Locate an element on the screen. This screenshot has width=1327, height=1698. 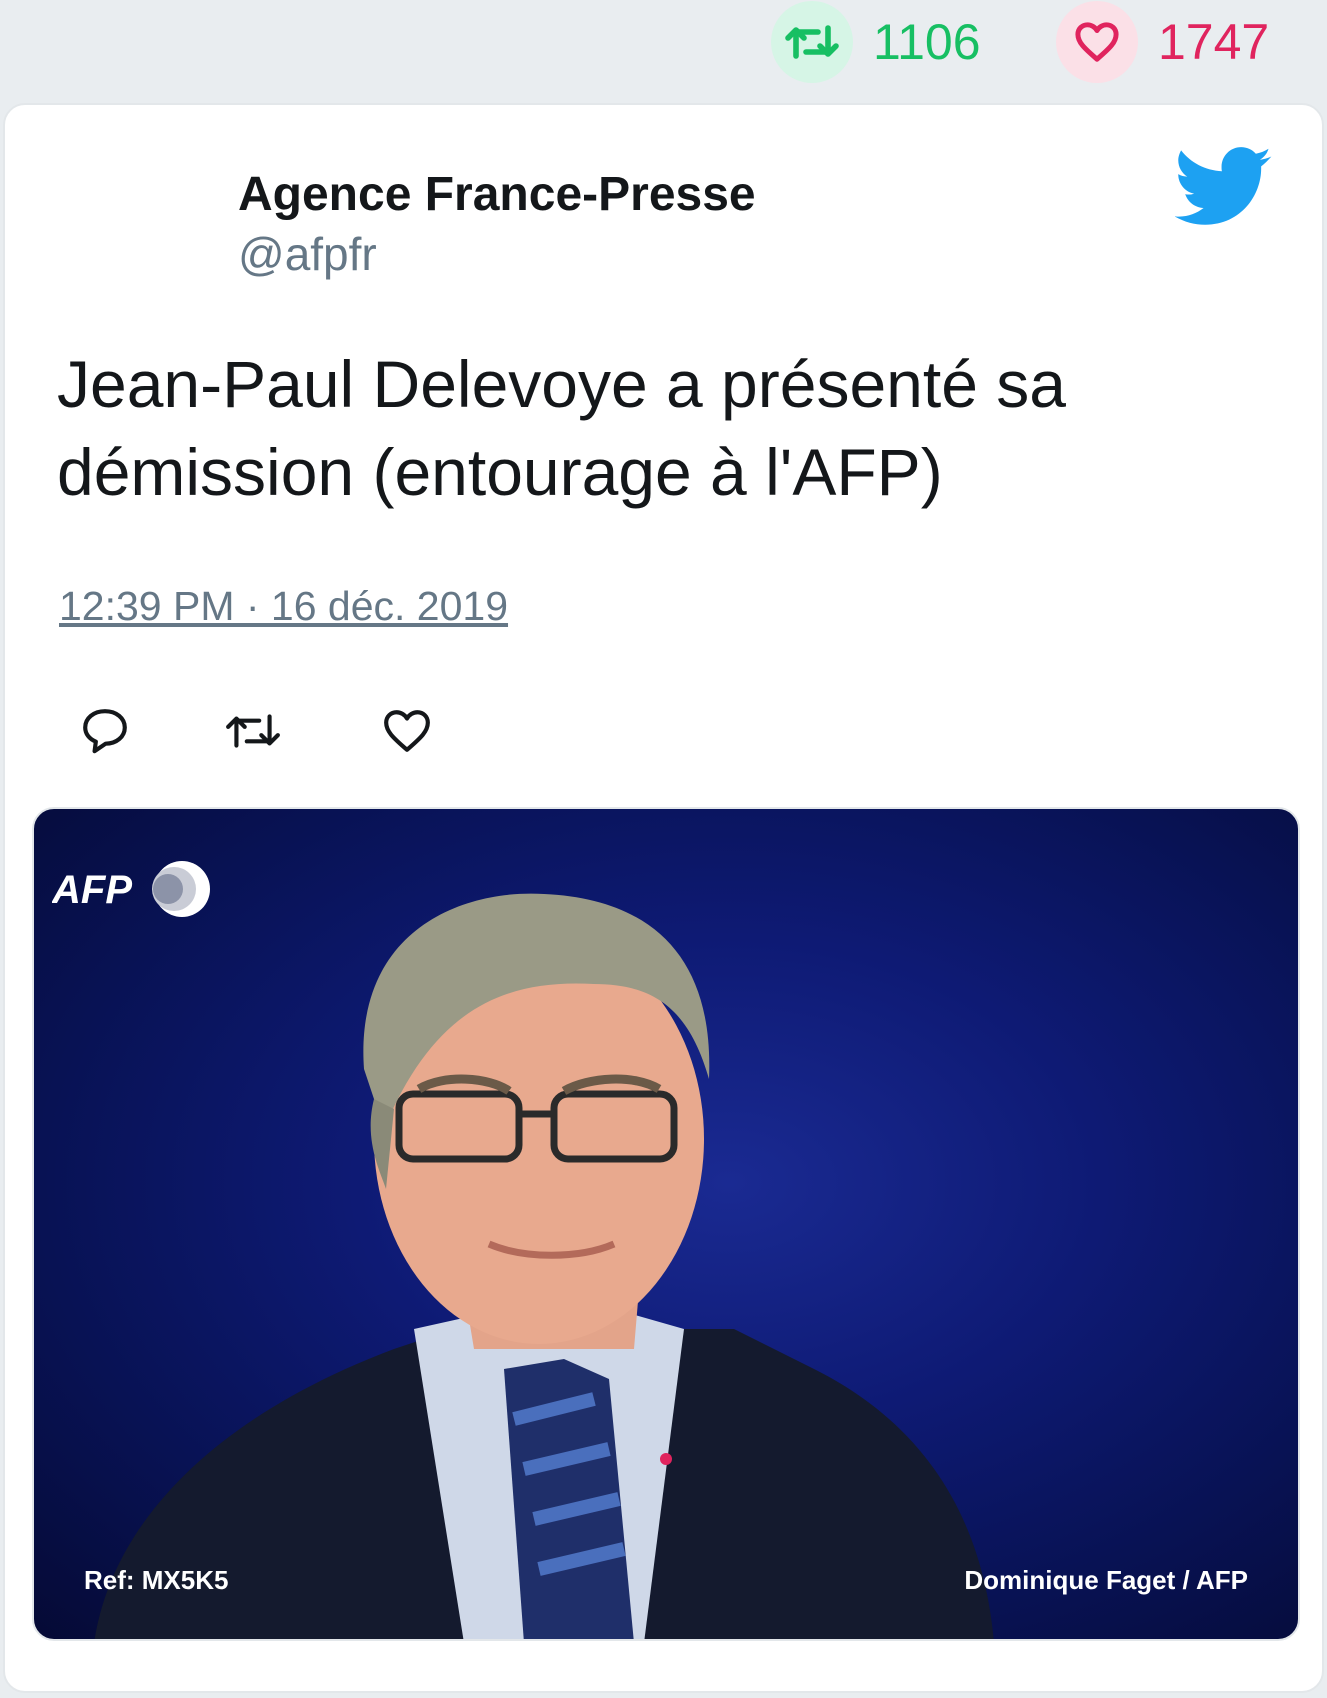
tweet-timestamp: 12:39 PM · 16 déc. 2019 is located at coordinates (283, 606).